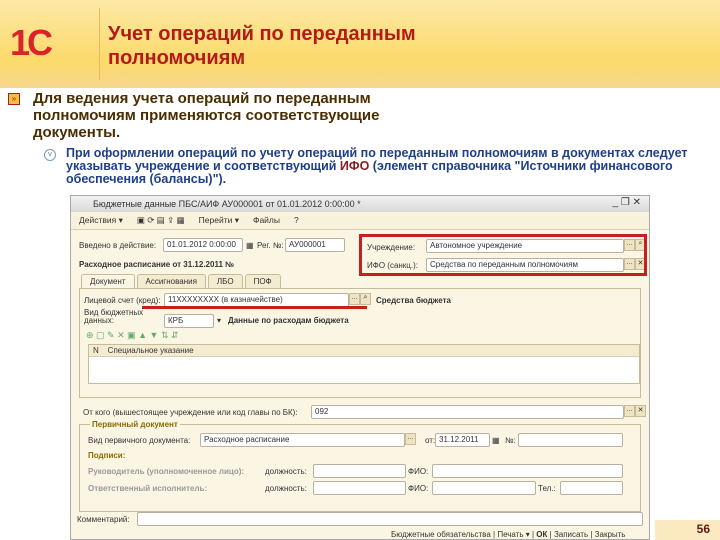 This screenshot has height=540, width=720. Describe the element at coordinates (627, 202) in the screenshot. I see `window-controls: _ ❐ ✕` at that location.